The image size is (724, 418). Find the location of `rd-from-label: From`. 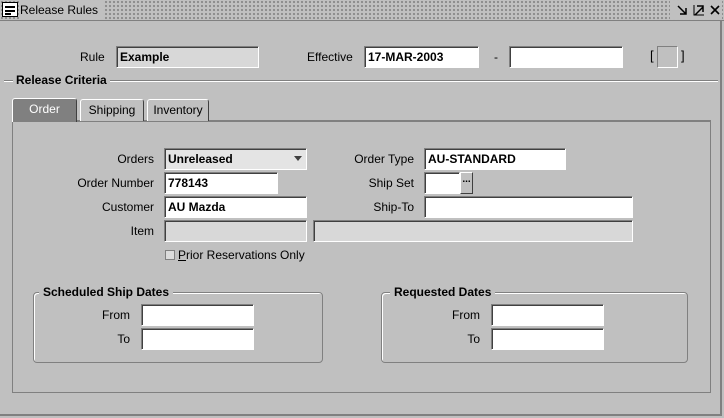

rd-from-label: From is located at coordinates (466, 315).